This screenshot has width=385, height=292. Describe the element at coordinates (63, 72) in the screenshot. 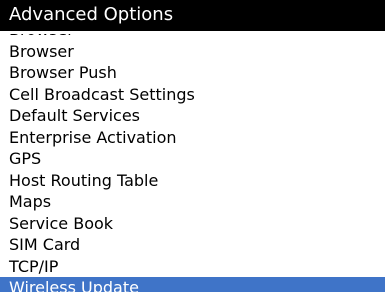

I see `list-item-label: Browser Push` at that location.